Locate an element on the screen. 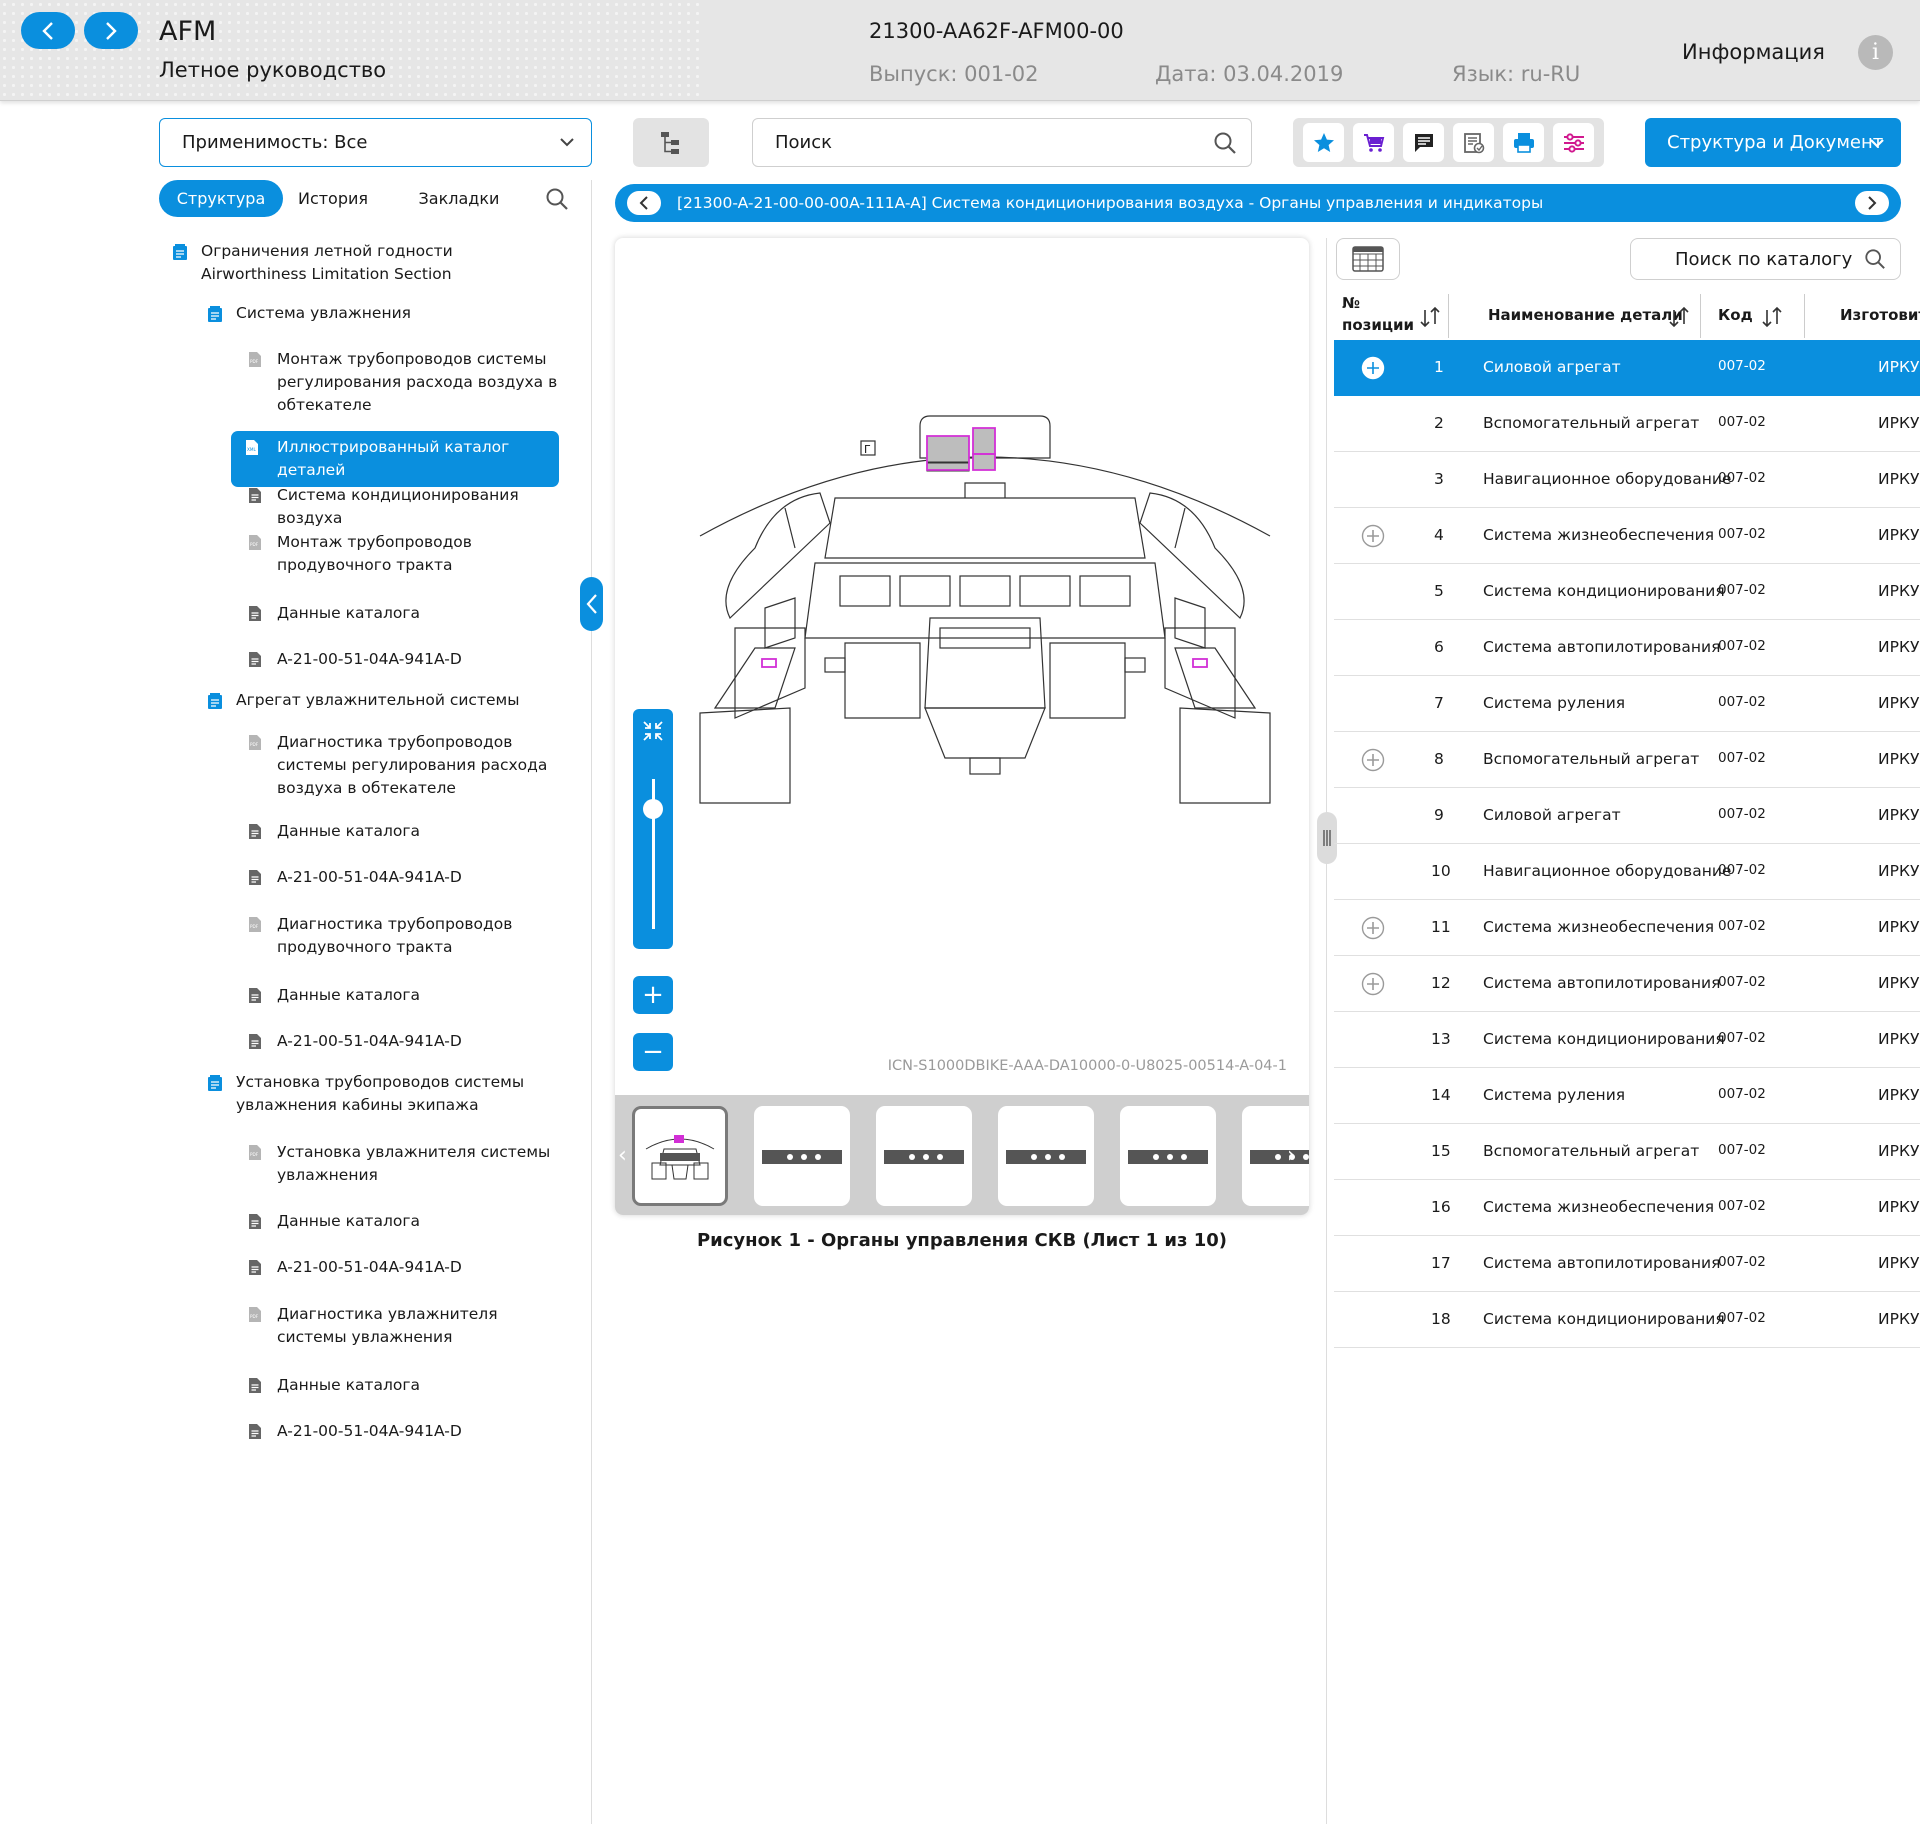 The height and width of the screenshot is (1824, 1920). cell-position: 8 is located at coordinates (1439, 759).